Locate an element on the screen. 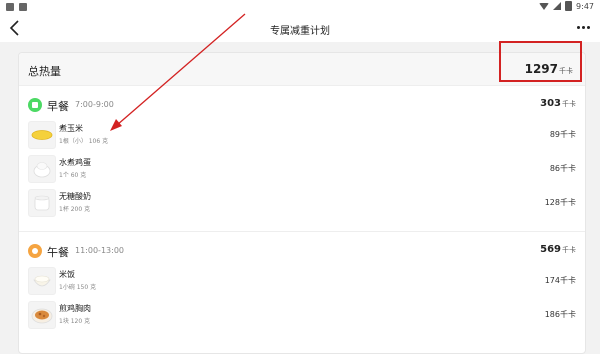 The height and width of the screenshot is (354, 600). yogurt-thumbnail is located at coordinates (42, 203).